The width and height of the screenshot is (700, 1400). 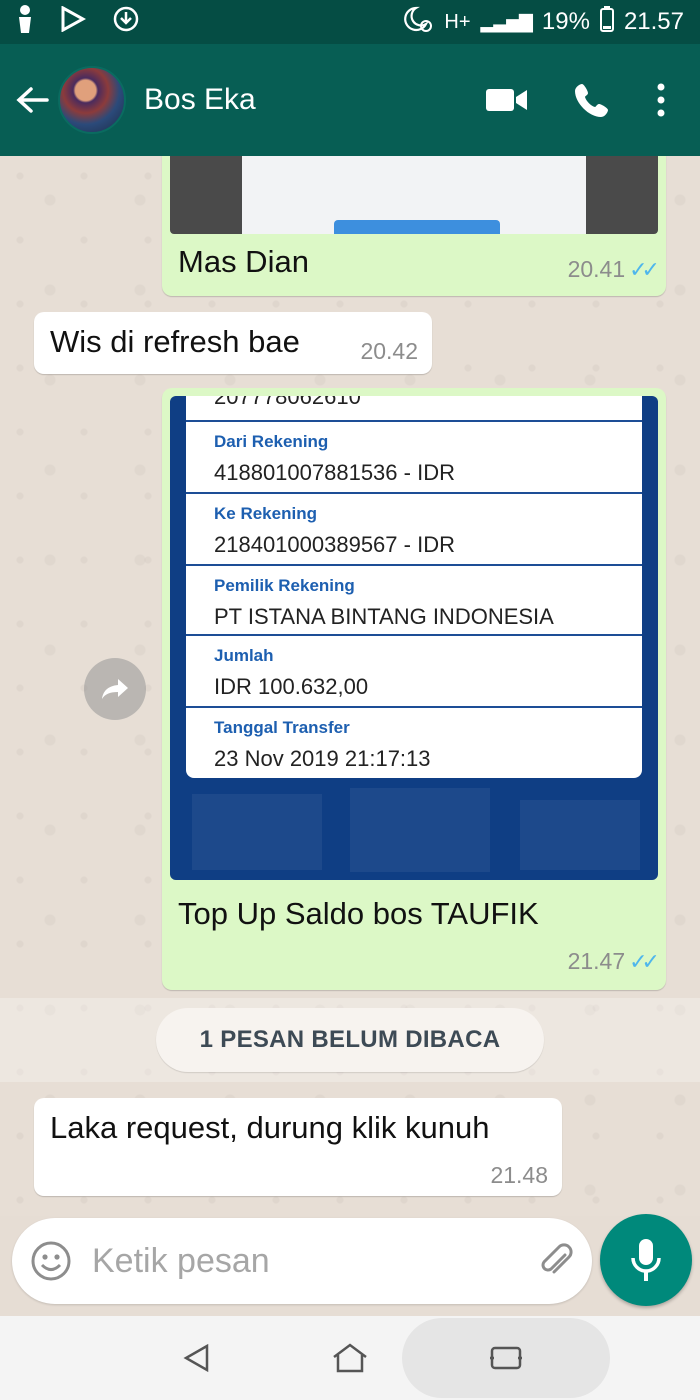 I want to click on message-bubble: Wis di refresh bae 20.42, so click(x=233, y=343).